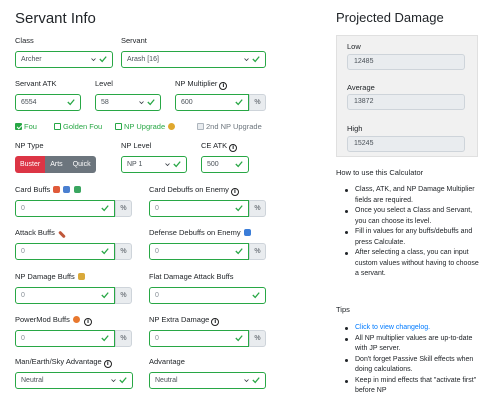  Describe the element at coordinates (36, 83) in the screenshot. I see `servant-atk-label: Servant ATK` at that location.